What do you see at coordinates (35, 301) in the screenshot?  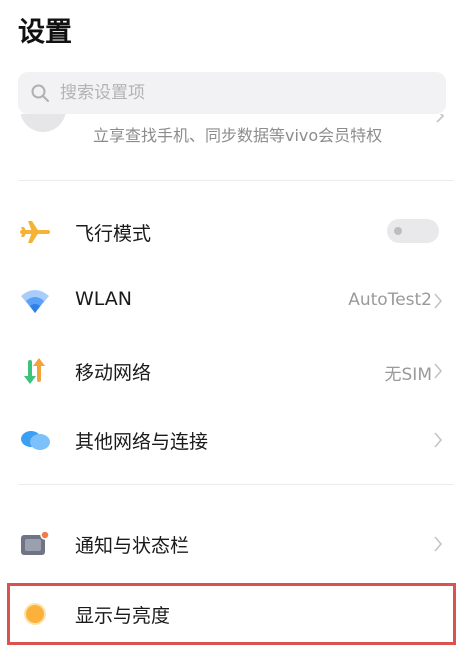 I see `wifi-icon` at bounding box center [35, 301].